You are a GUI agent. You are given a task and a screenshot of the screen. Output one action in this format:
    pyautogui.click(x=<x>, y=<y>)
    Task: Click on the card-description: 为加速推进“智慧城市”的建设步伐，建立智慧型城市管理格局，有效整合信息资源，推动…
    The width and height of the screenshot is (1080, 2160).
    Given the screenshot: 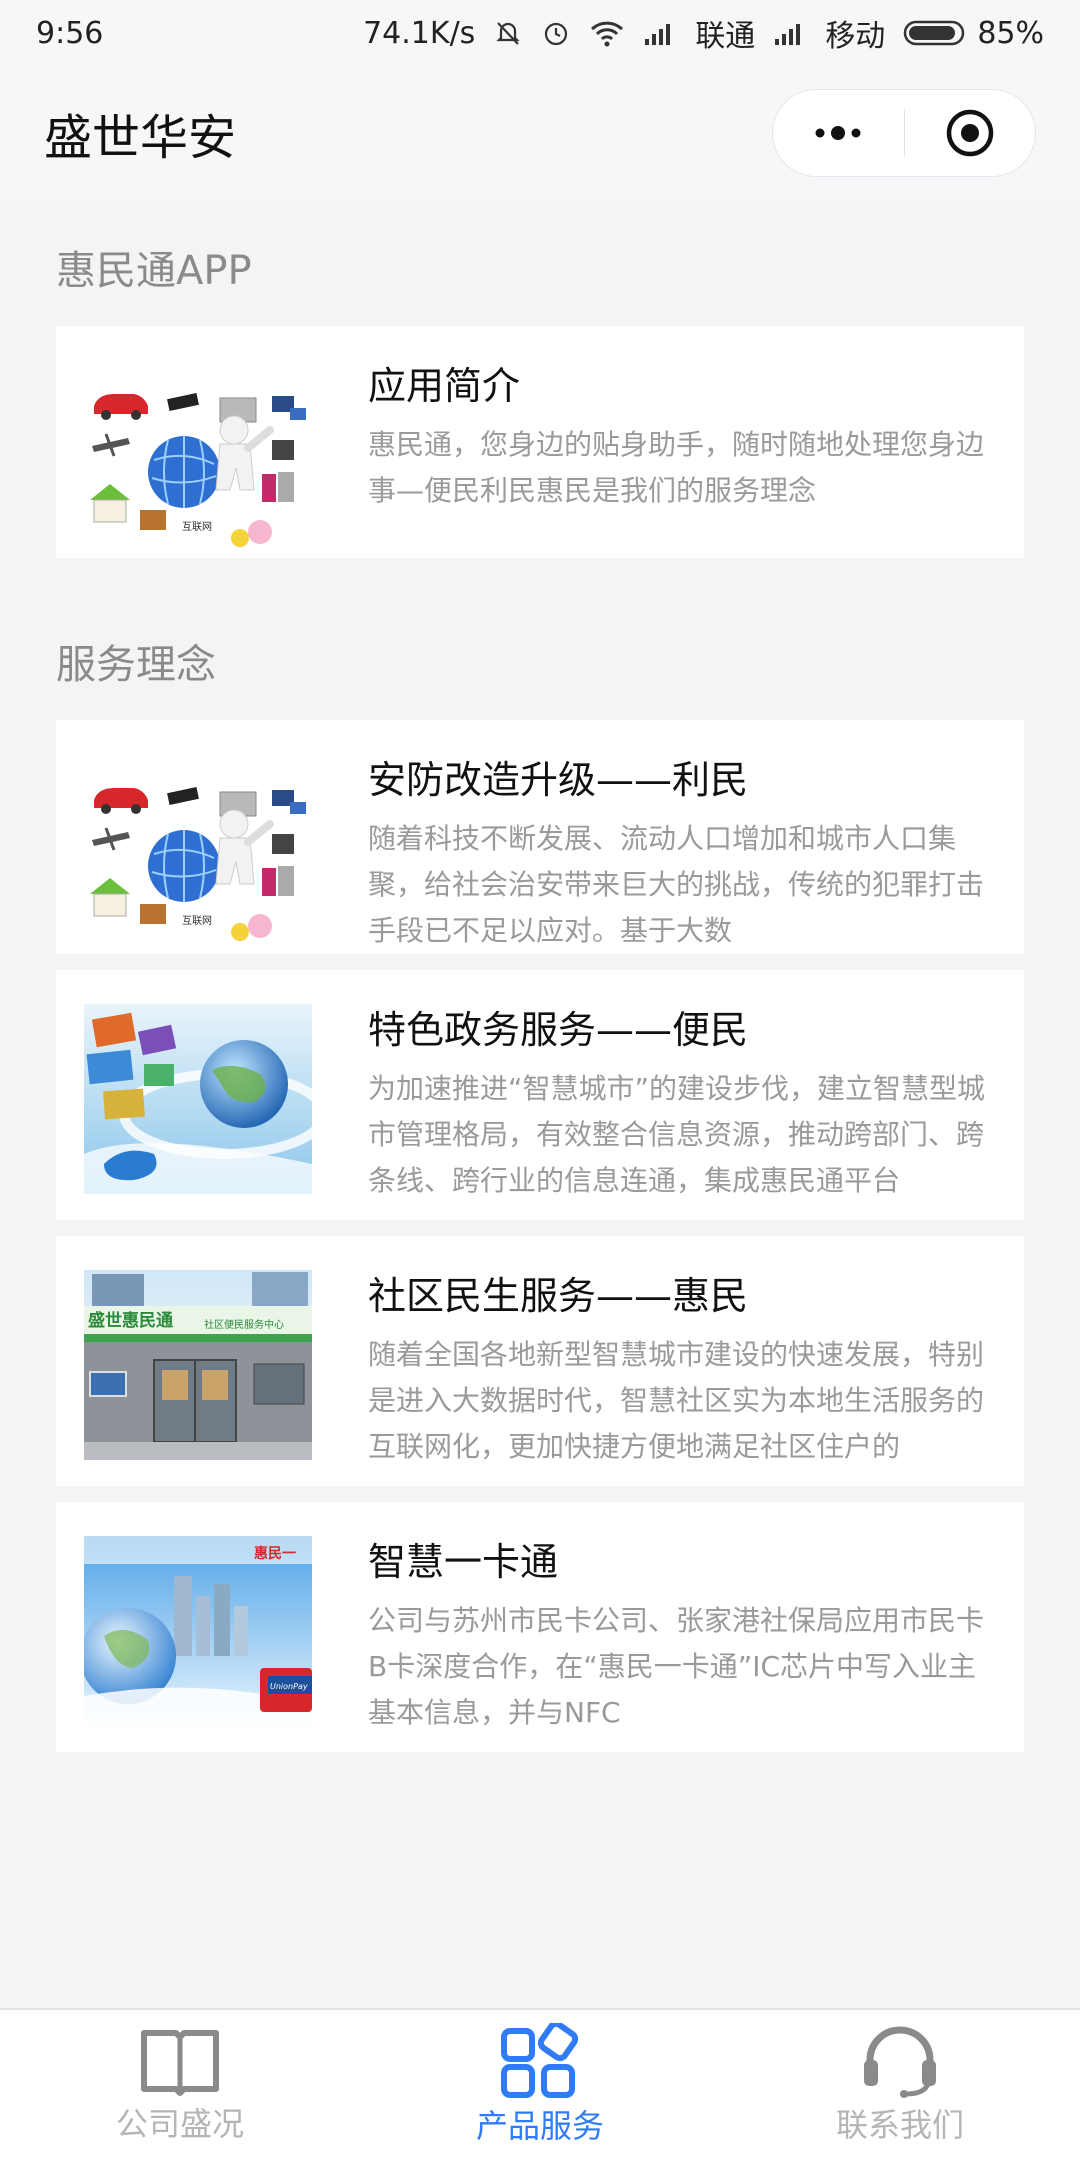 What is the action you would take?
    pyautogui.click(x=677, y=1134)
    